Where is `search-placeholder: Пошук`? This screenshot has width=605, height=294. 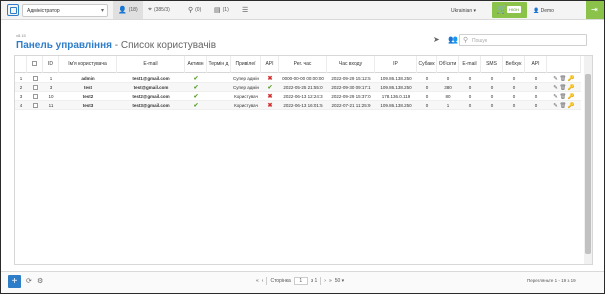 search-placeholder: Пошук is located at coordinates (480, 41).